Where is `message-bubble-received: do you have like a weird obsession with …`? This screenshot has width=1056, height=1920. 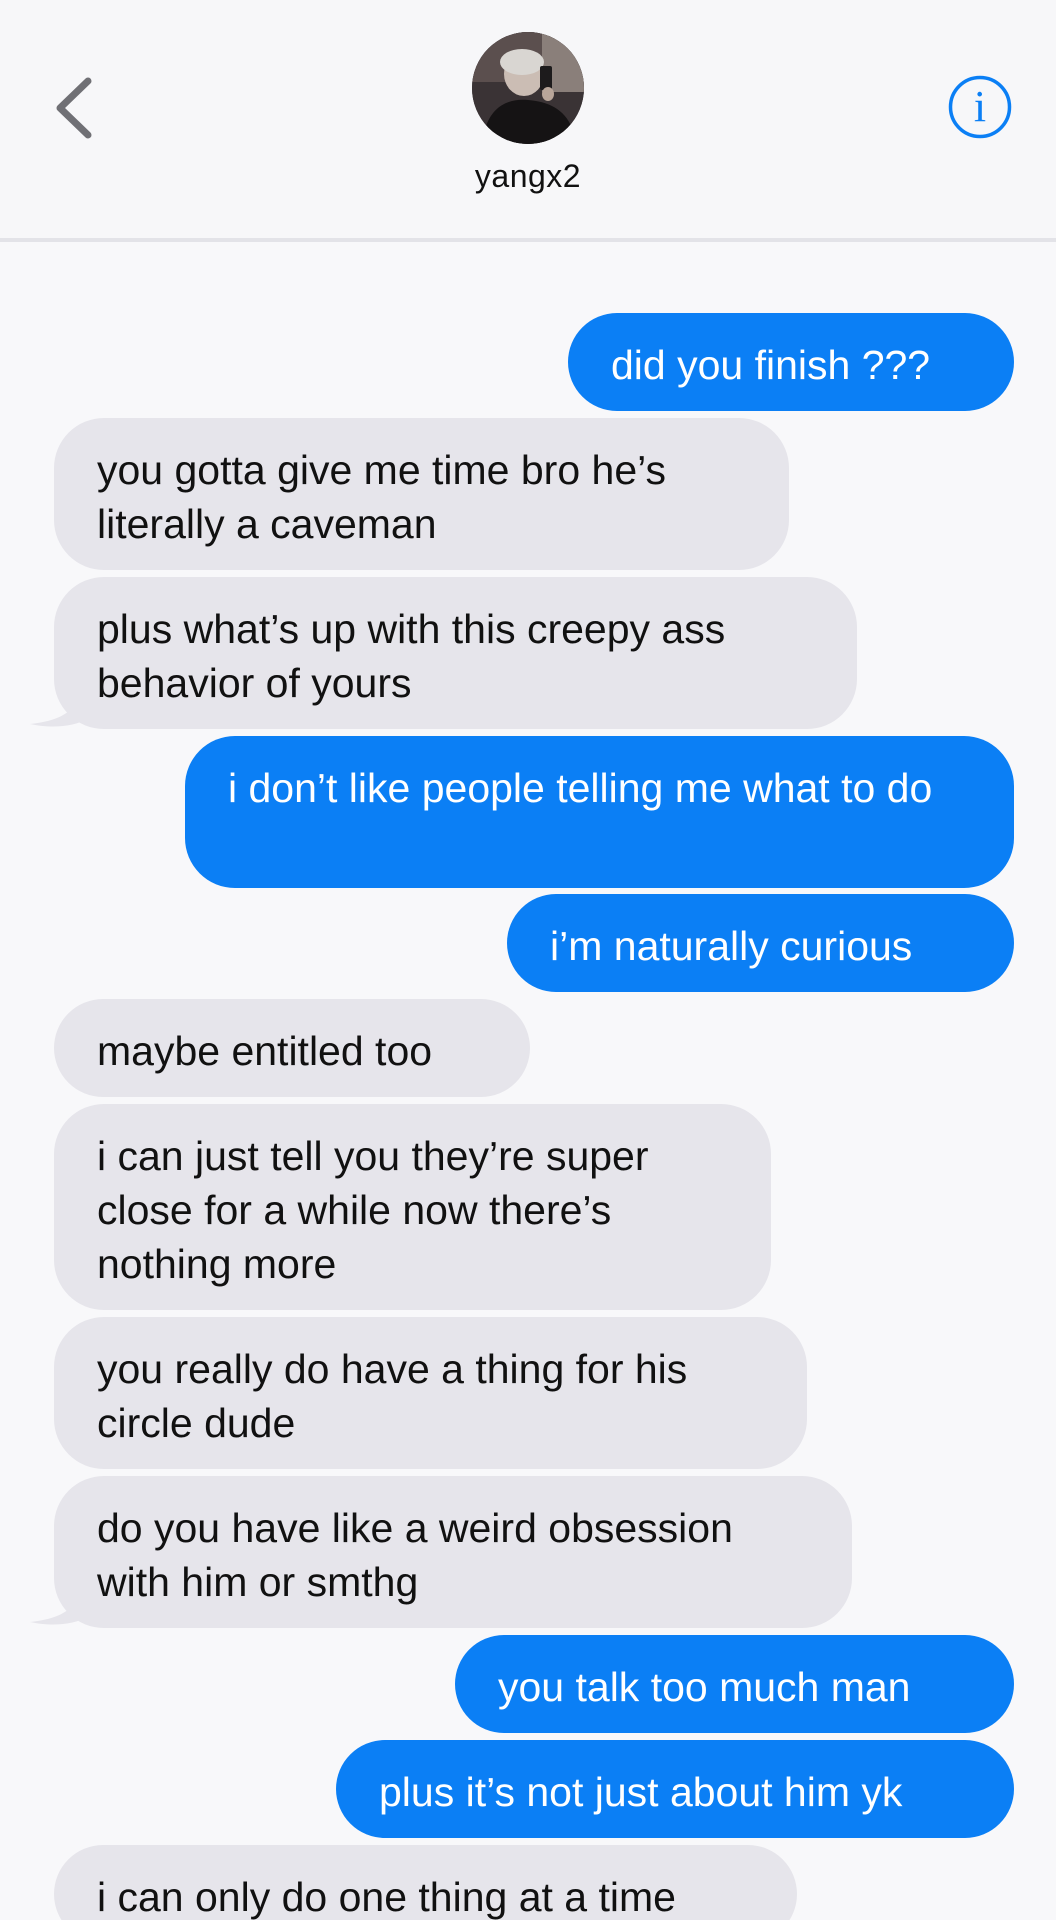 message-bubble-received: do you have like a weird obsession with … is located at coordinates (453, 1552).